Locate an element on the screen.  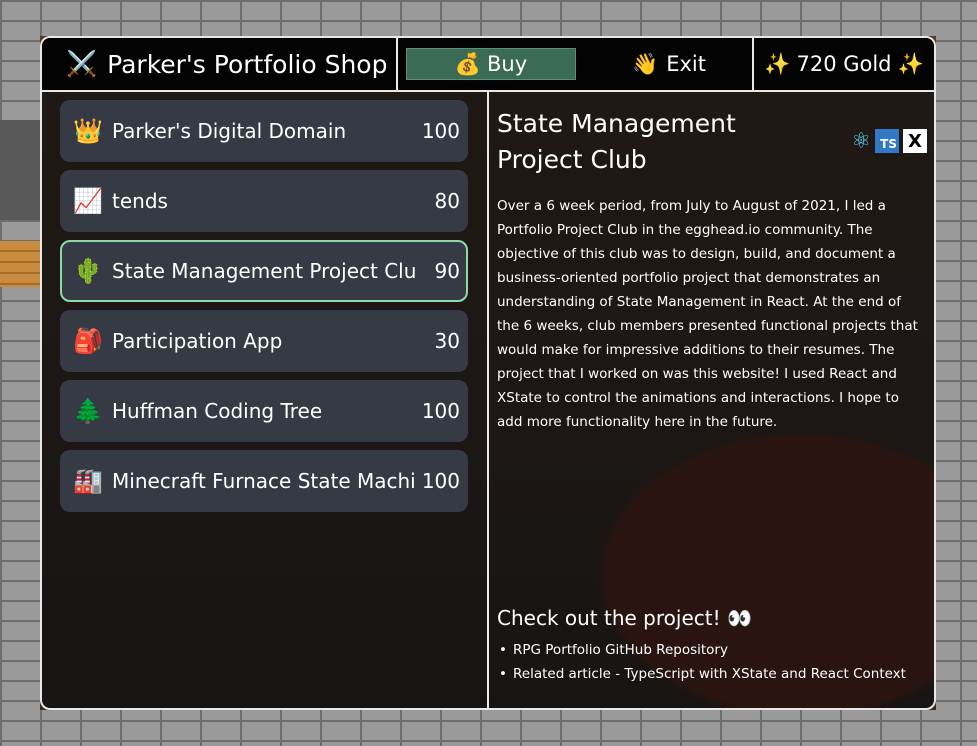
exit-label: Exit is located at coordinates (686, 64).